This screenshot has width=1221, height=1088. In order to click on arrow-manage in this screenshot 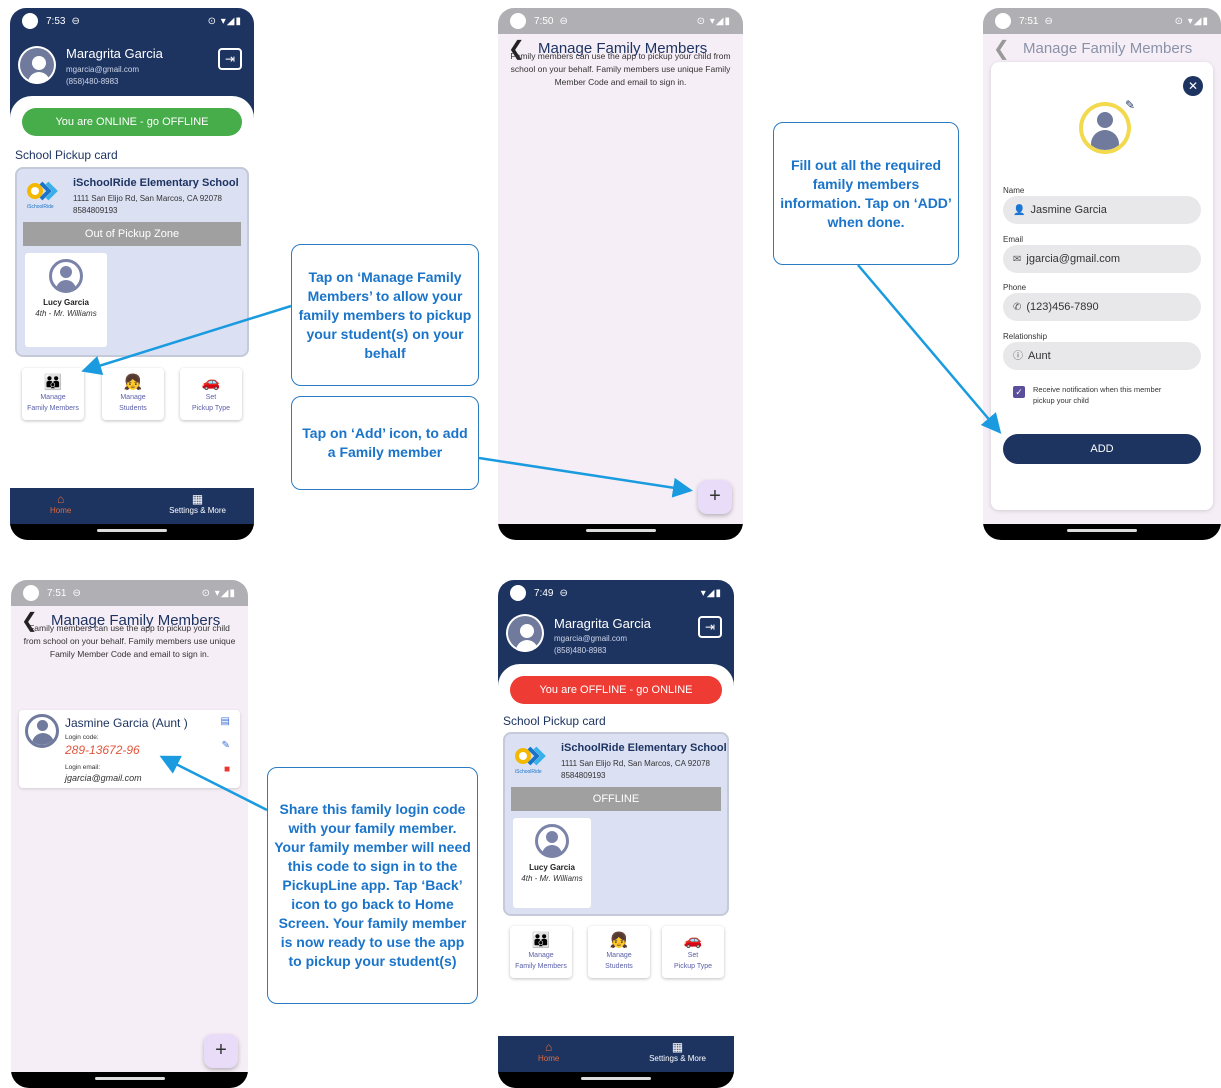, I will do `click(186, 340)`.